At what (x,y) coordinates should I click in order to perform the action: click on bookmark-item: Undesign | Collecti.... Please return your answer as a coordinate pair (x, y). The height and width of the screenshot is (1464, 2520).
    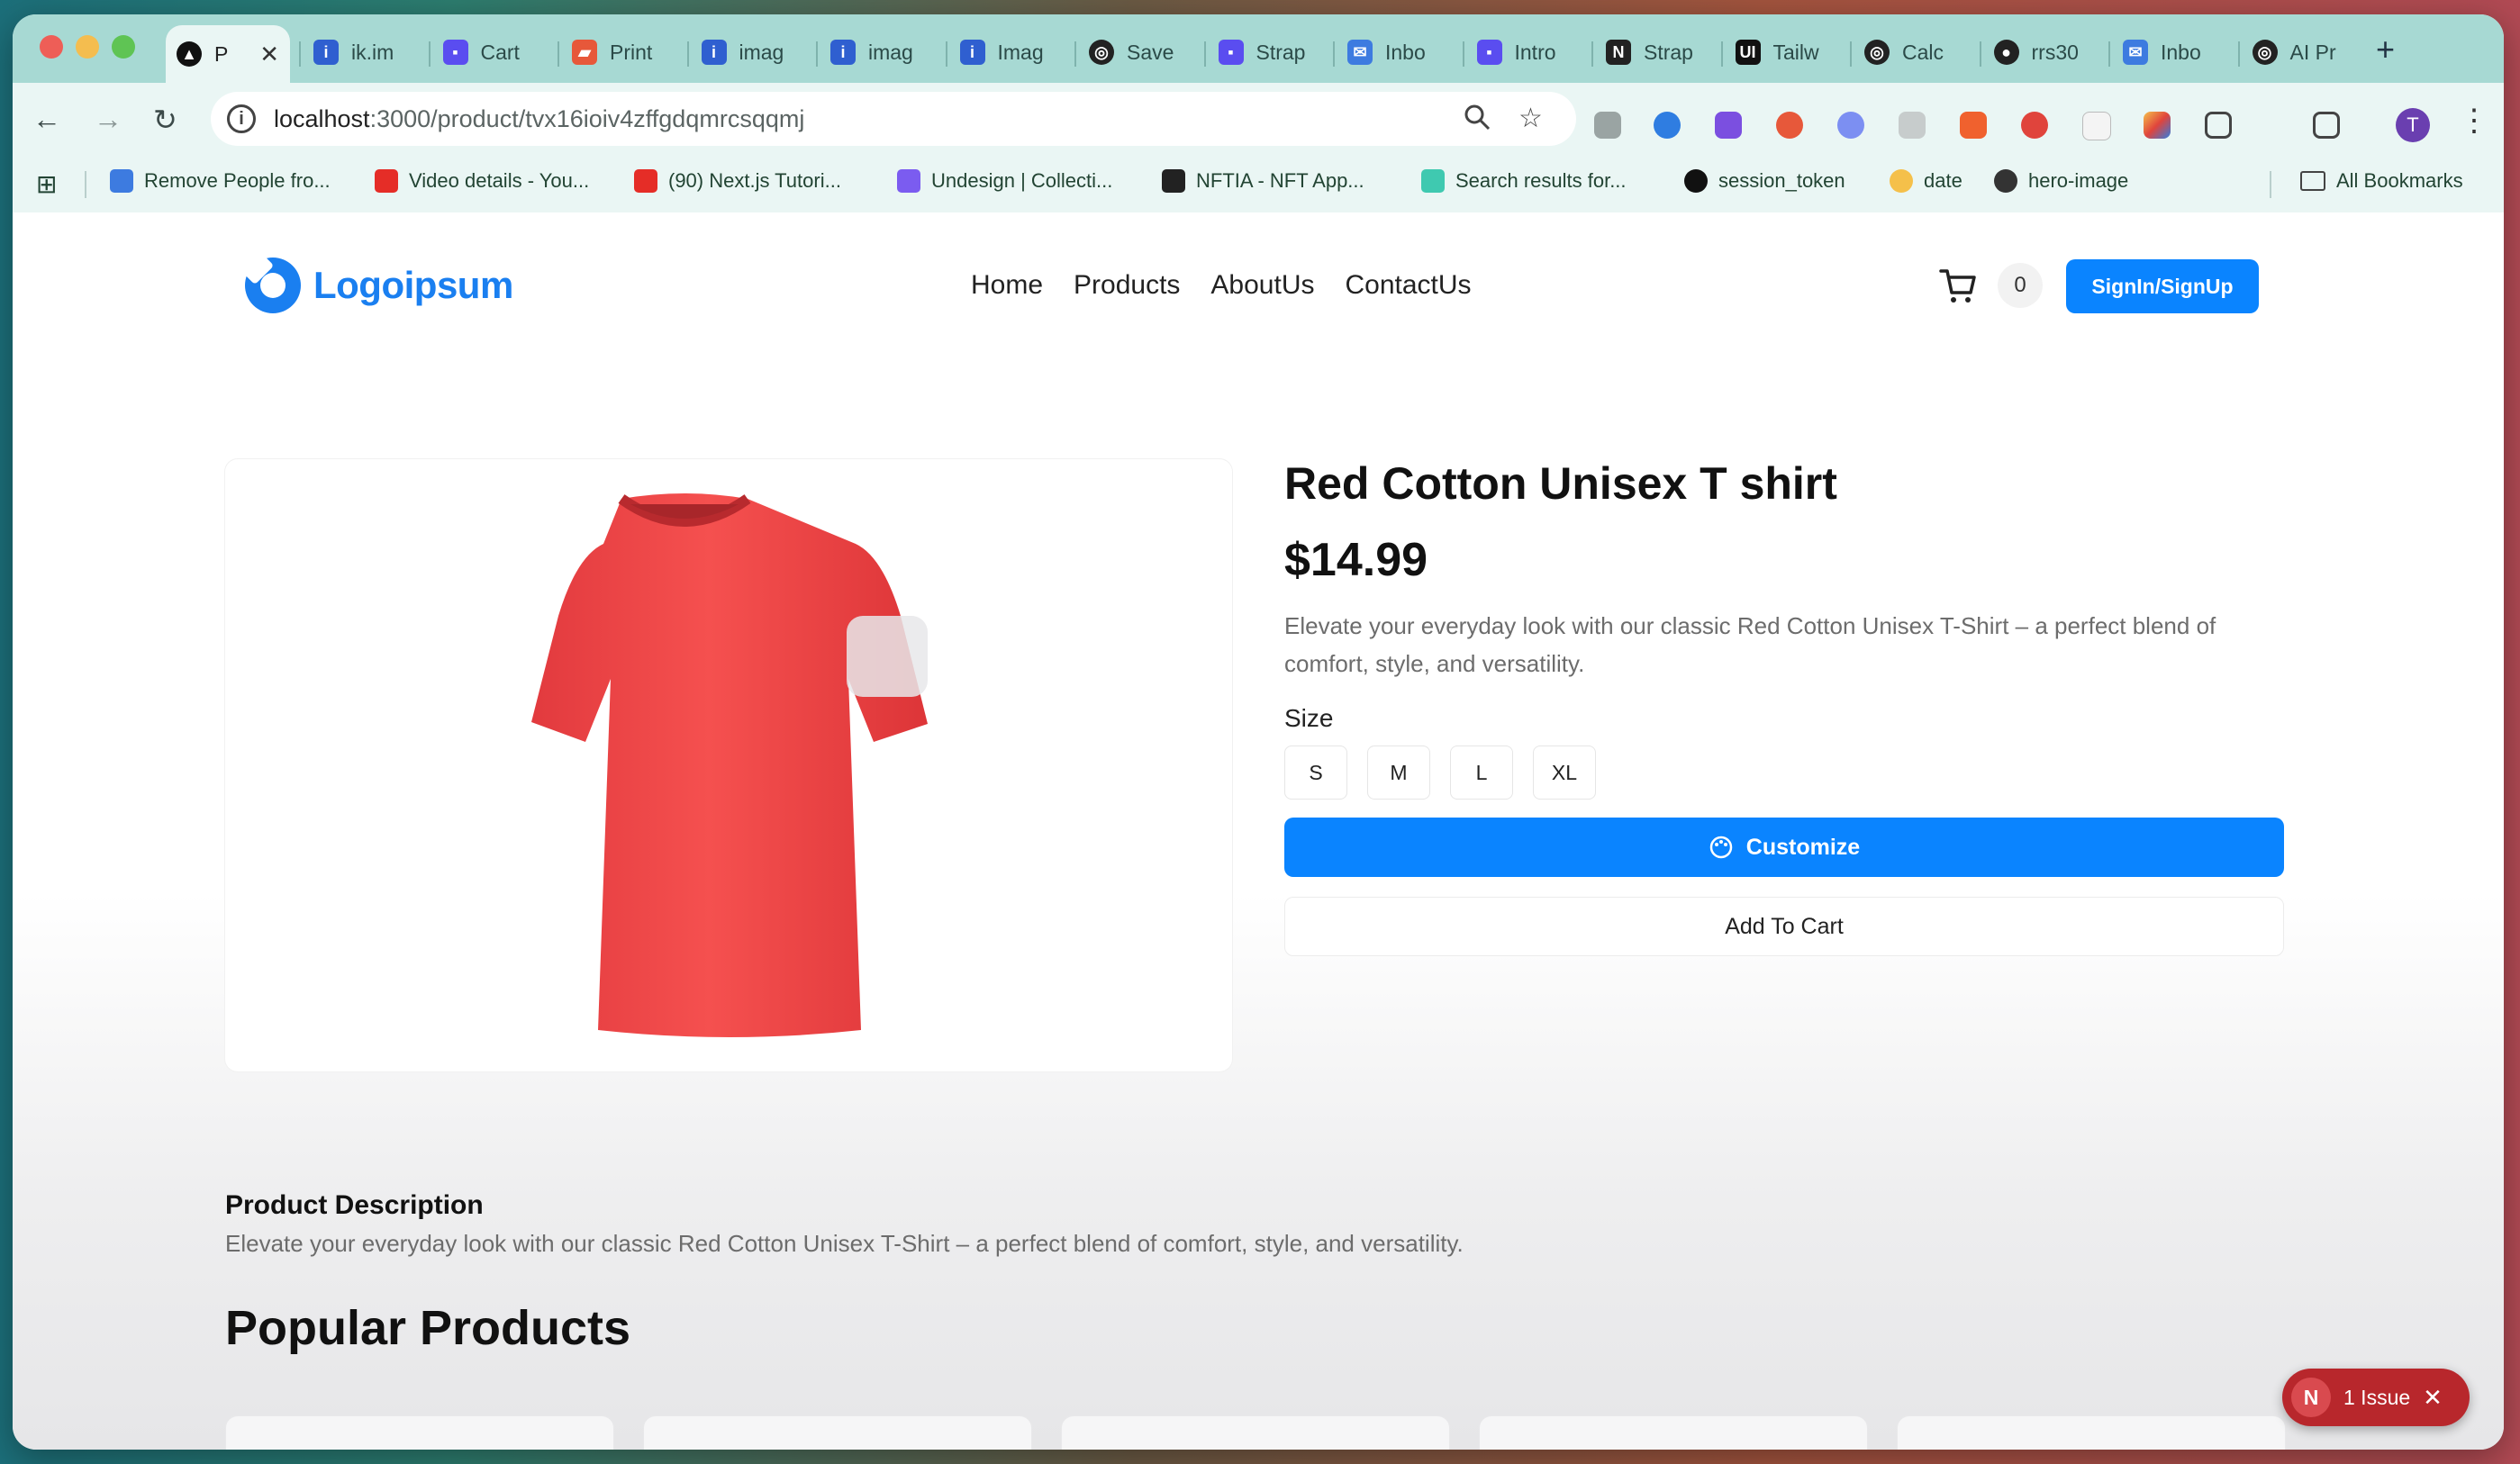
    Looking at the image, I should click on (1004, 181).